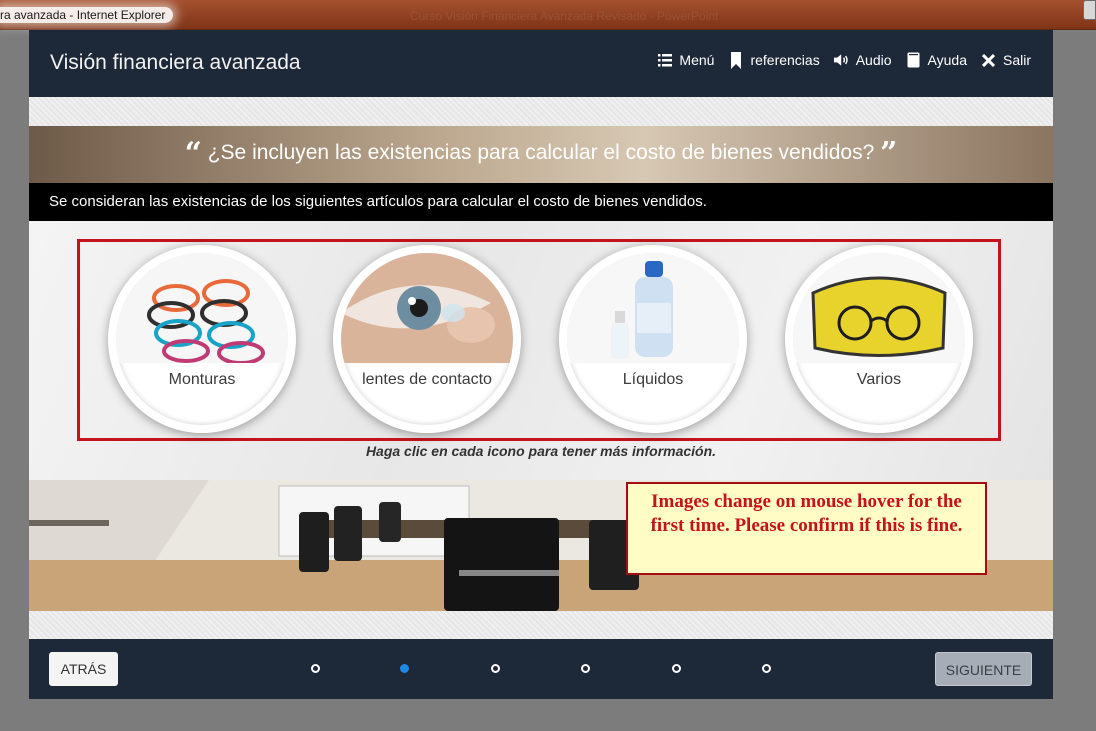 This screenshot has height=731, width=1096. Describe the element at coordinates (175, 62) in the screenshot. I see `course-title: Visión financiera avanzada` at that location.